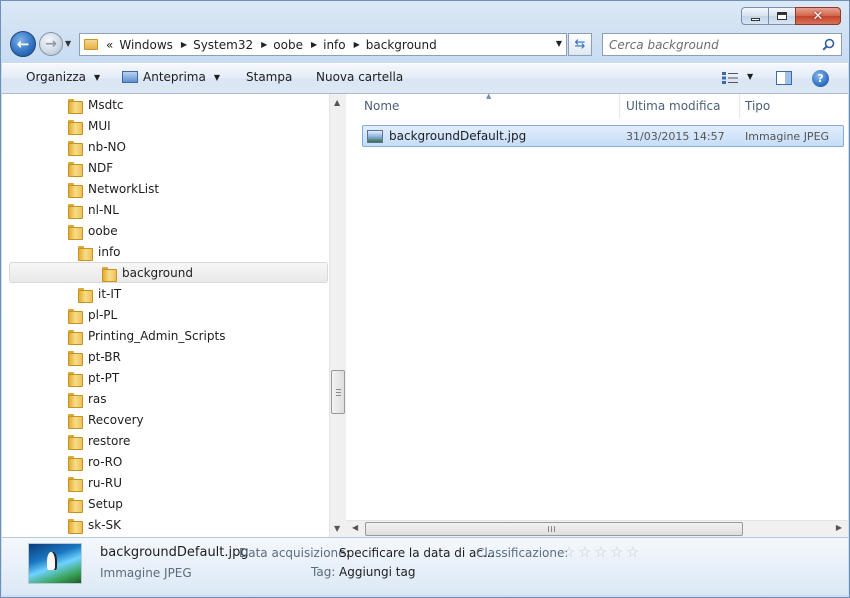  I want to click on tree-item-ndf: NDF, so click(90, 167).